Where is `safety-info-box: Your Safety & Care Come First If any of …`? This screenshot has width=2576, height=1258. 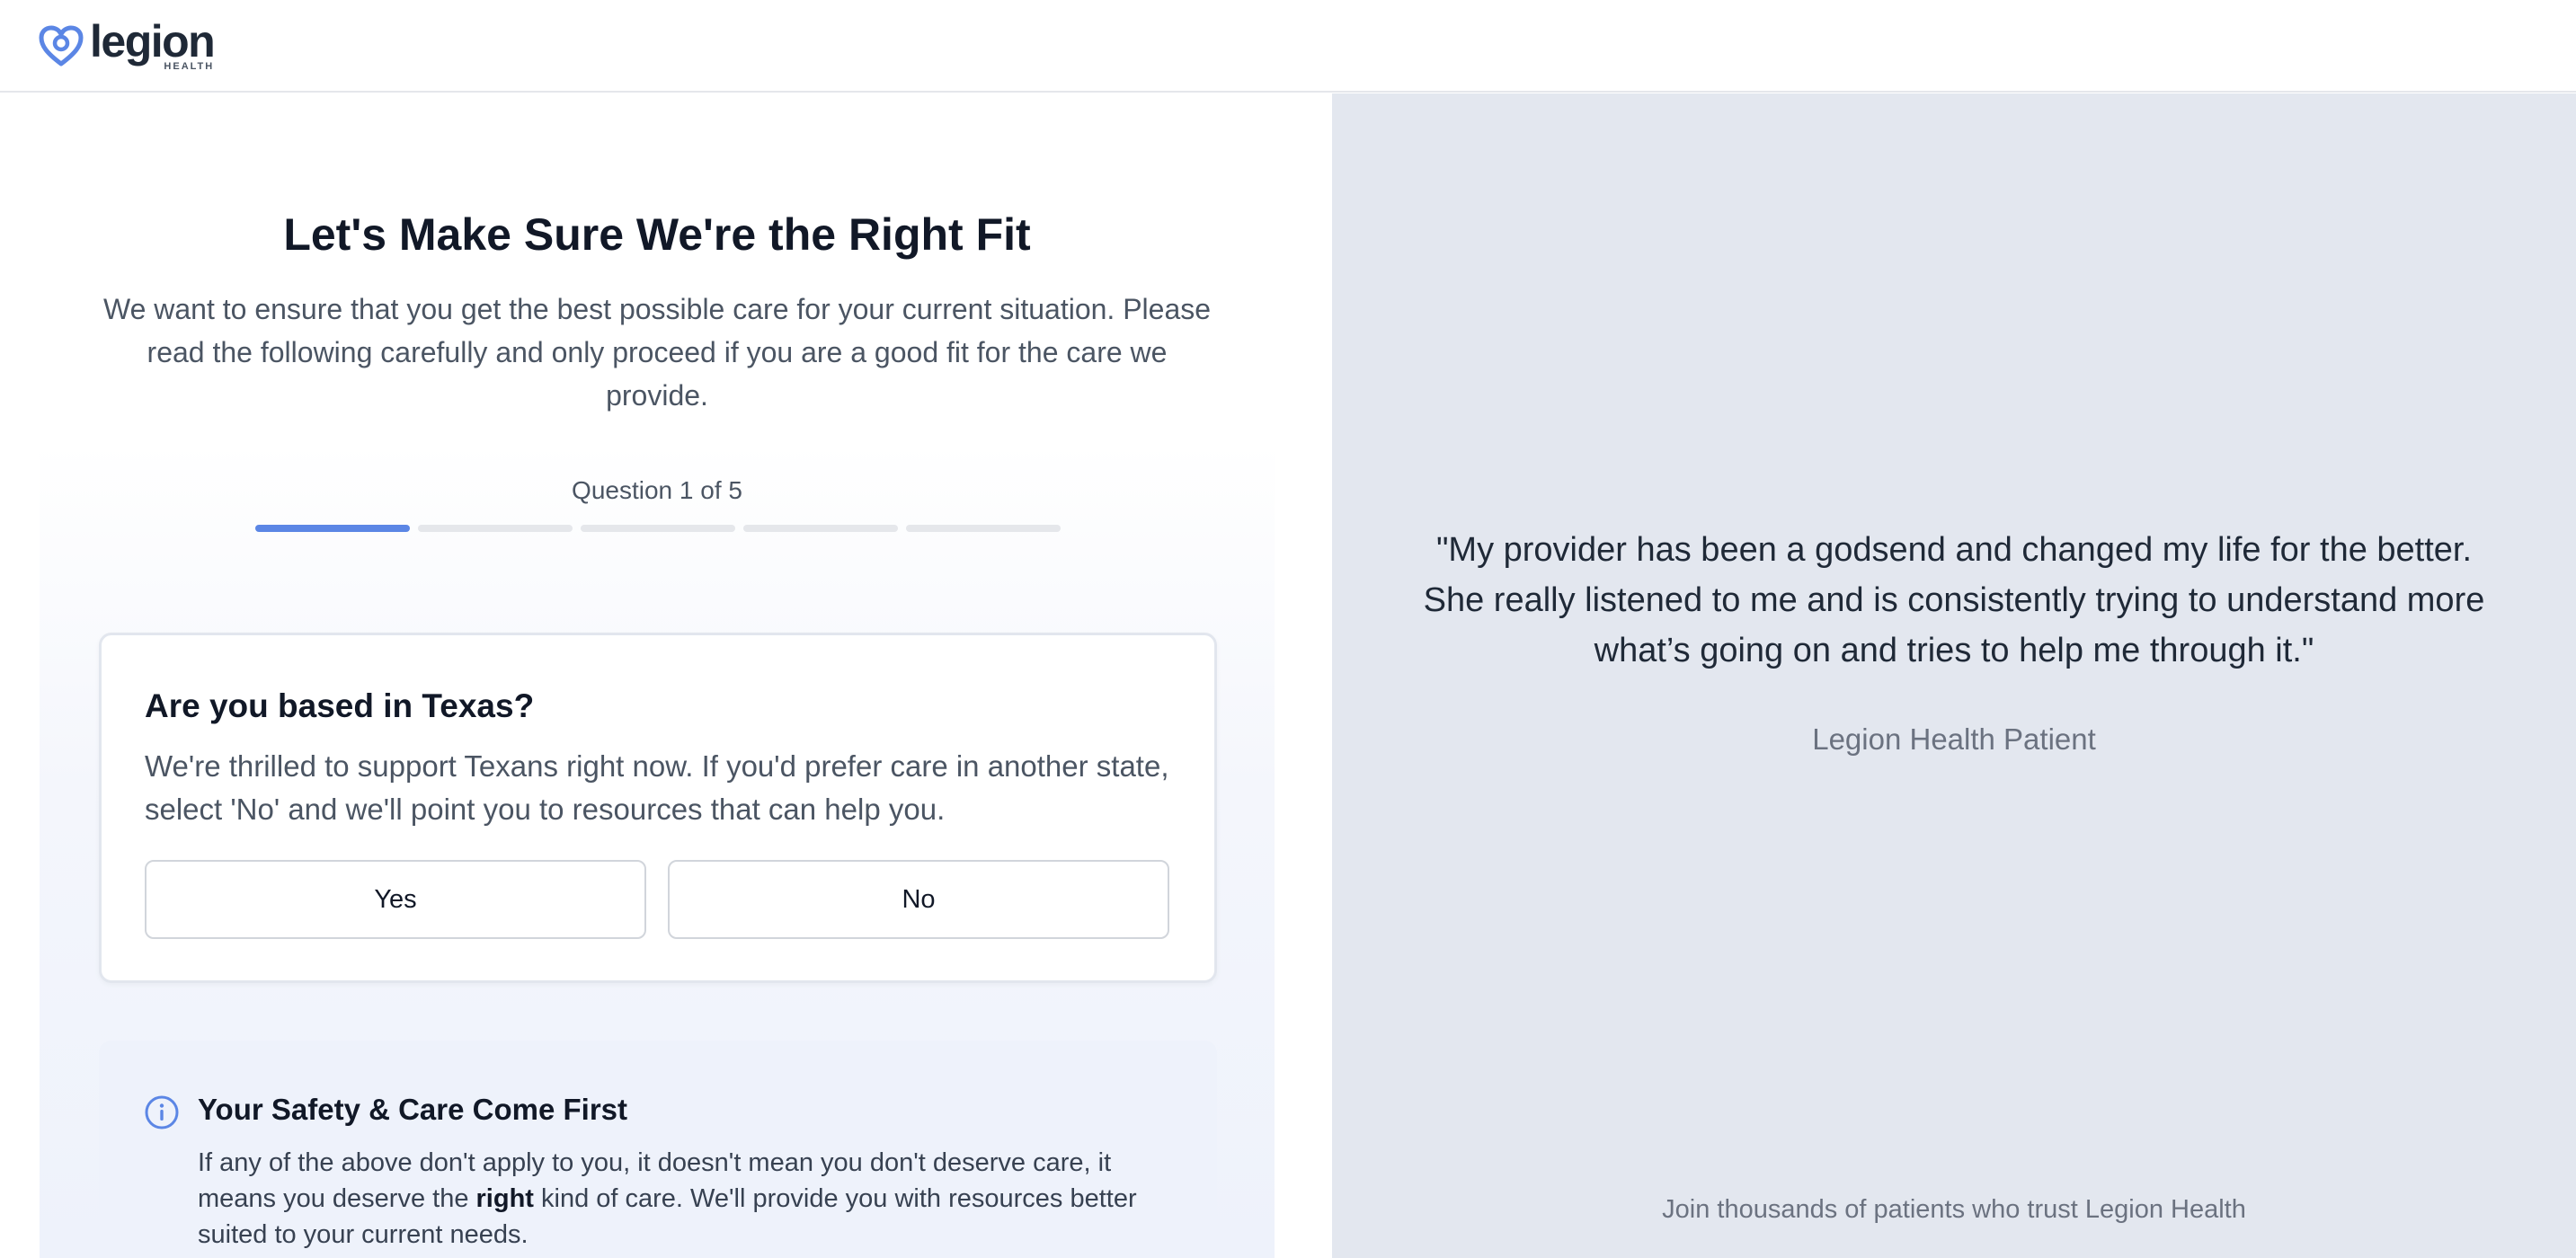
safety-info-box: Your Safety & Care Come First If any of … is located at coordinates (658, 1149).